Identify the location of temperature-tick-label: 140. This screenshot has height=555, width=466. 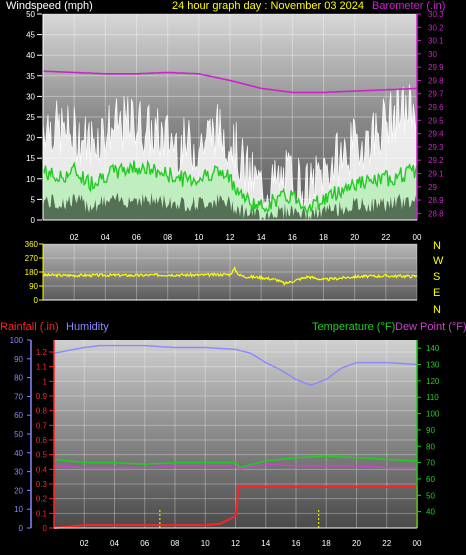
(433, 348).